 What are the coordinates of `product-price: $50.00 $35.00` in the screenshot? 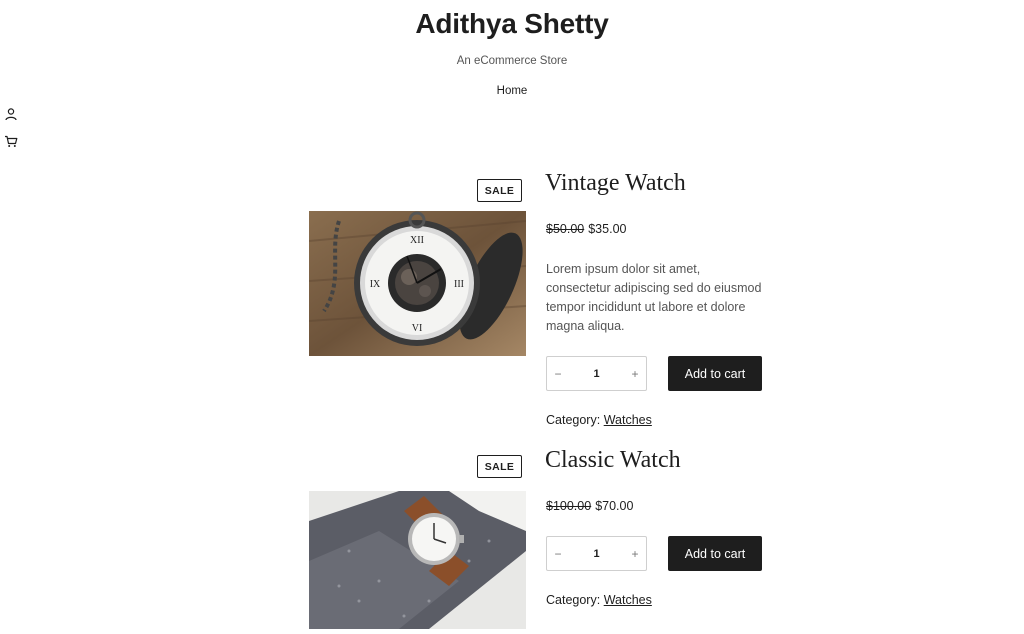 It's located at (586, 229).